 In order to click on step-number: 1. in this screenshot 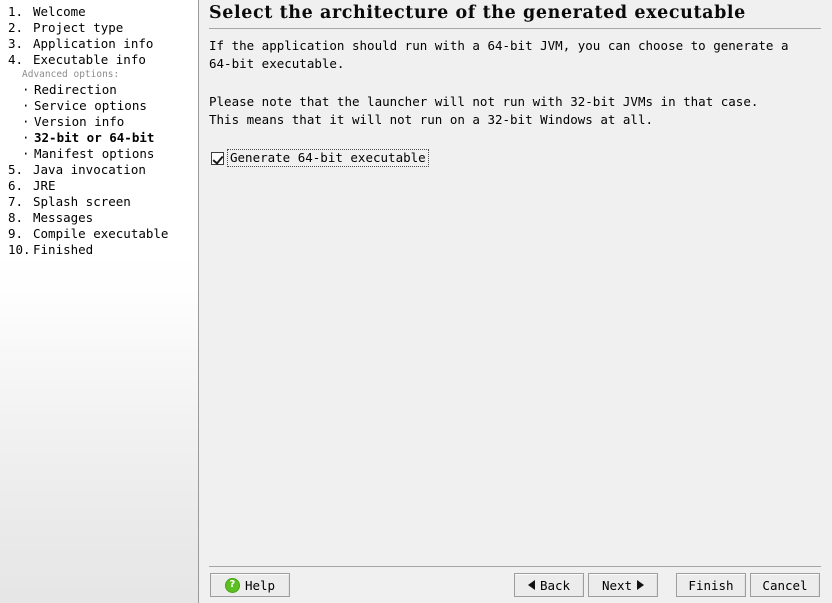, I will do `click(16, 11)`.